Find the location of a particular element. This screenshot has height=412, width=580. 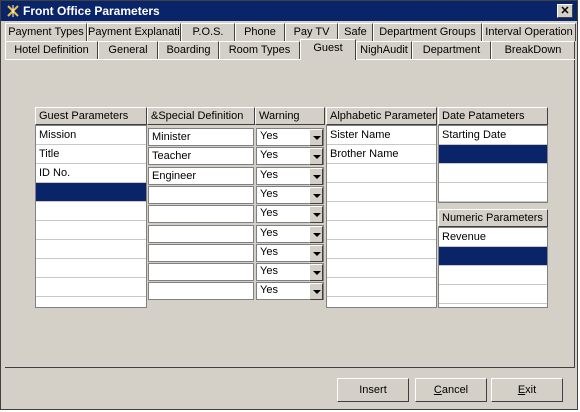

guest-parameters-list: Mission Title ID No. is located at coordinates (91, 216).